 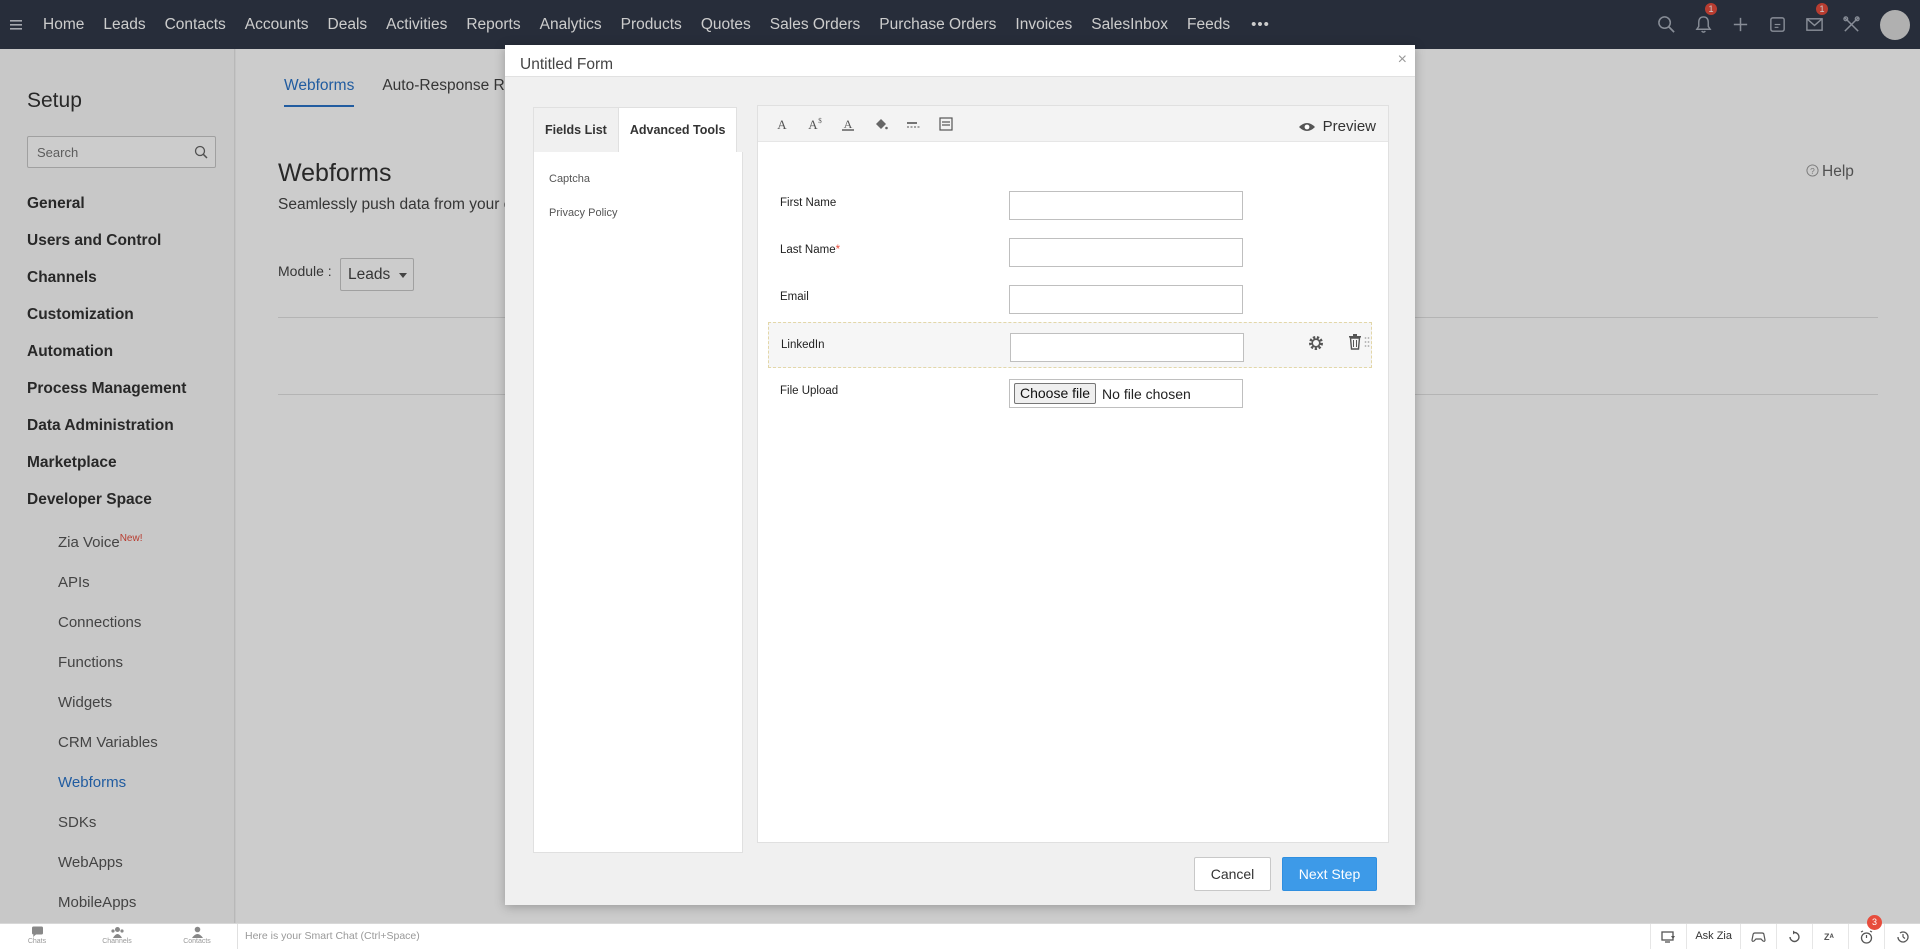 What do you see at coordinates (808, 203) in the screenshot?
I see `field-label: First Name` at bounding box center [808, 203].